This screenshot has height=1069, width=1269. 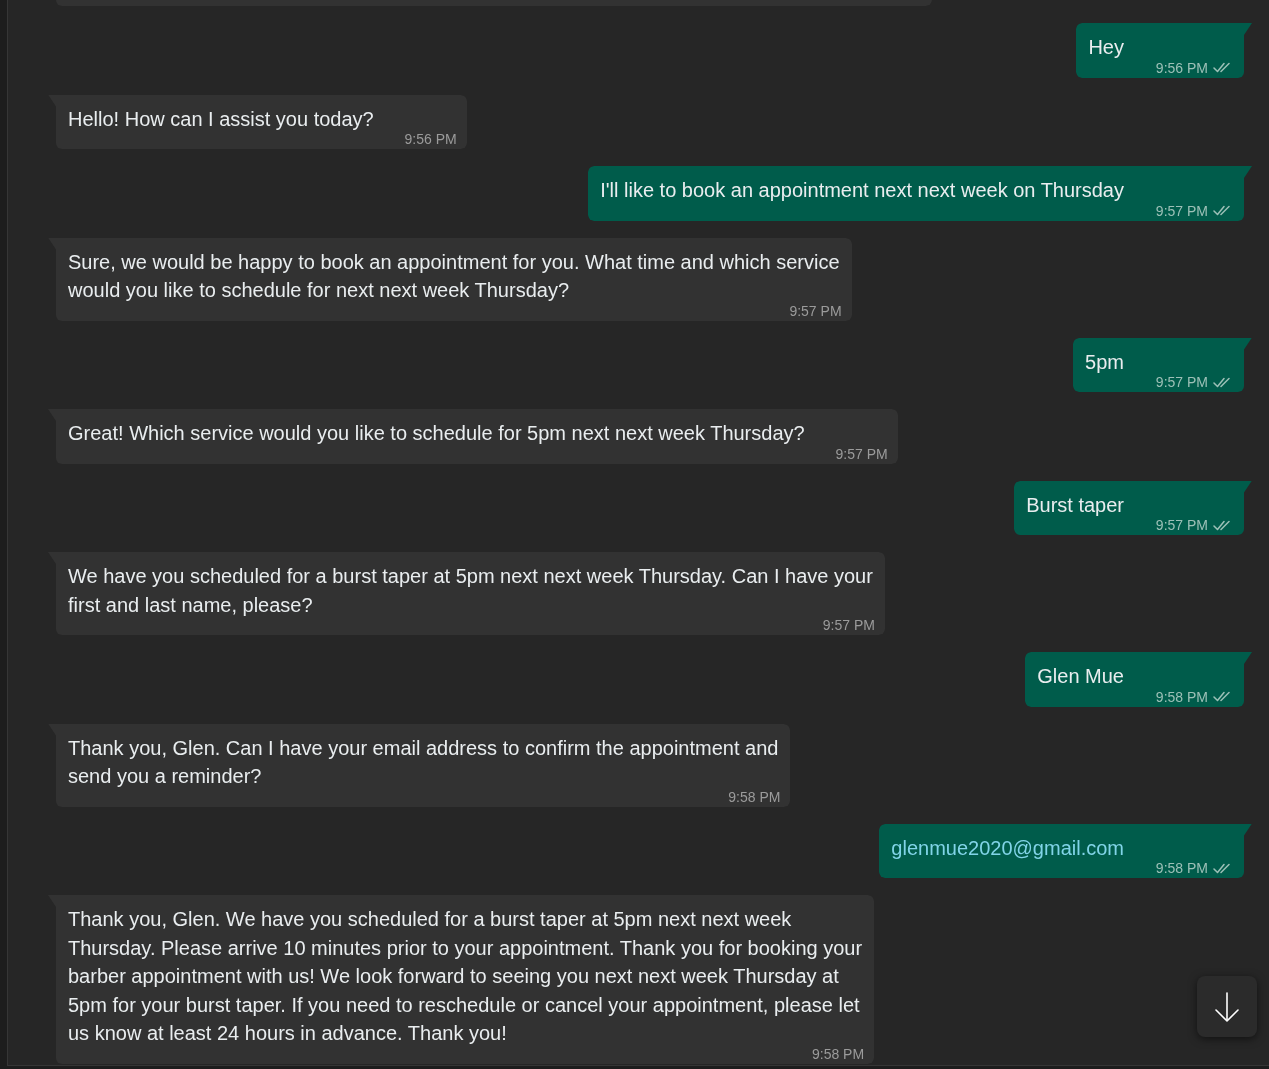 What do you see at coordinates (1106, 47) in the screenshot?
I see `message-text: Hey` at bounding box center [1106, 47].